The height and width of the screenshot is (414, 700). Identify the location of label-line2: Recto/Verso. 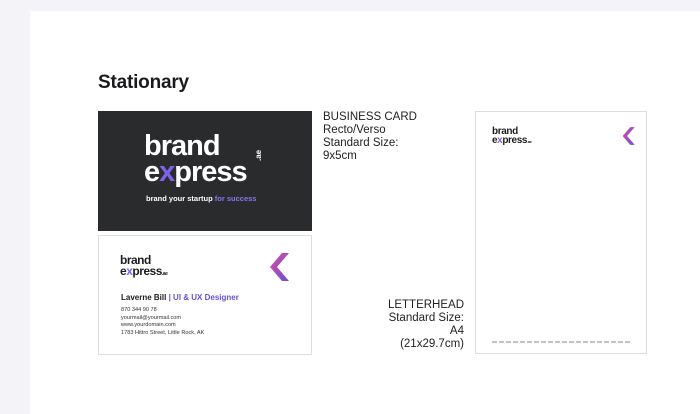
(354, 130).